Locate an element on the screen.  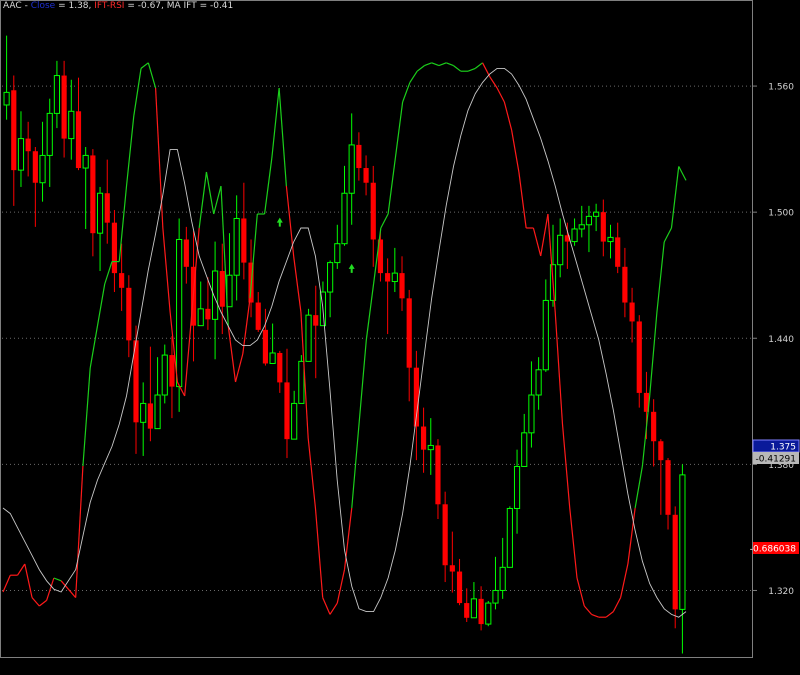
ift-rsi-value: = -0.67, is located at coordinates (145, 6).